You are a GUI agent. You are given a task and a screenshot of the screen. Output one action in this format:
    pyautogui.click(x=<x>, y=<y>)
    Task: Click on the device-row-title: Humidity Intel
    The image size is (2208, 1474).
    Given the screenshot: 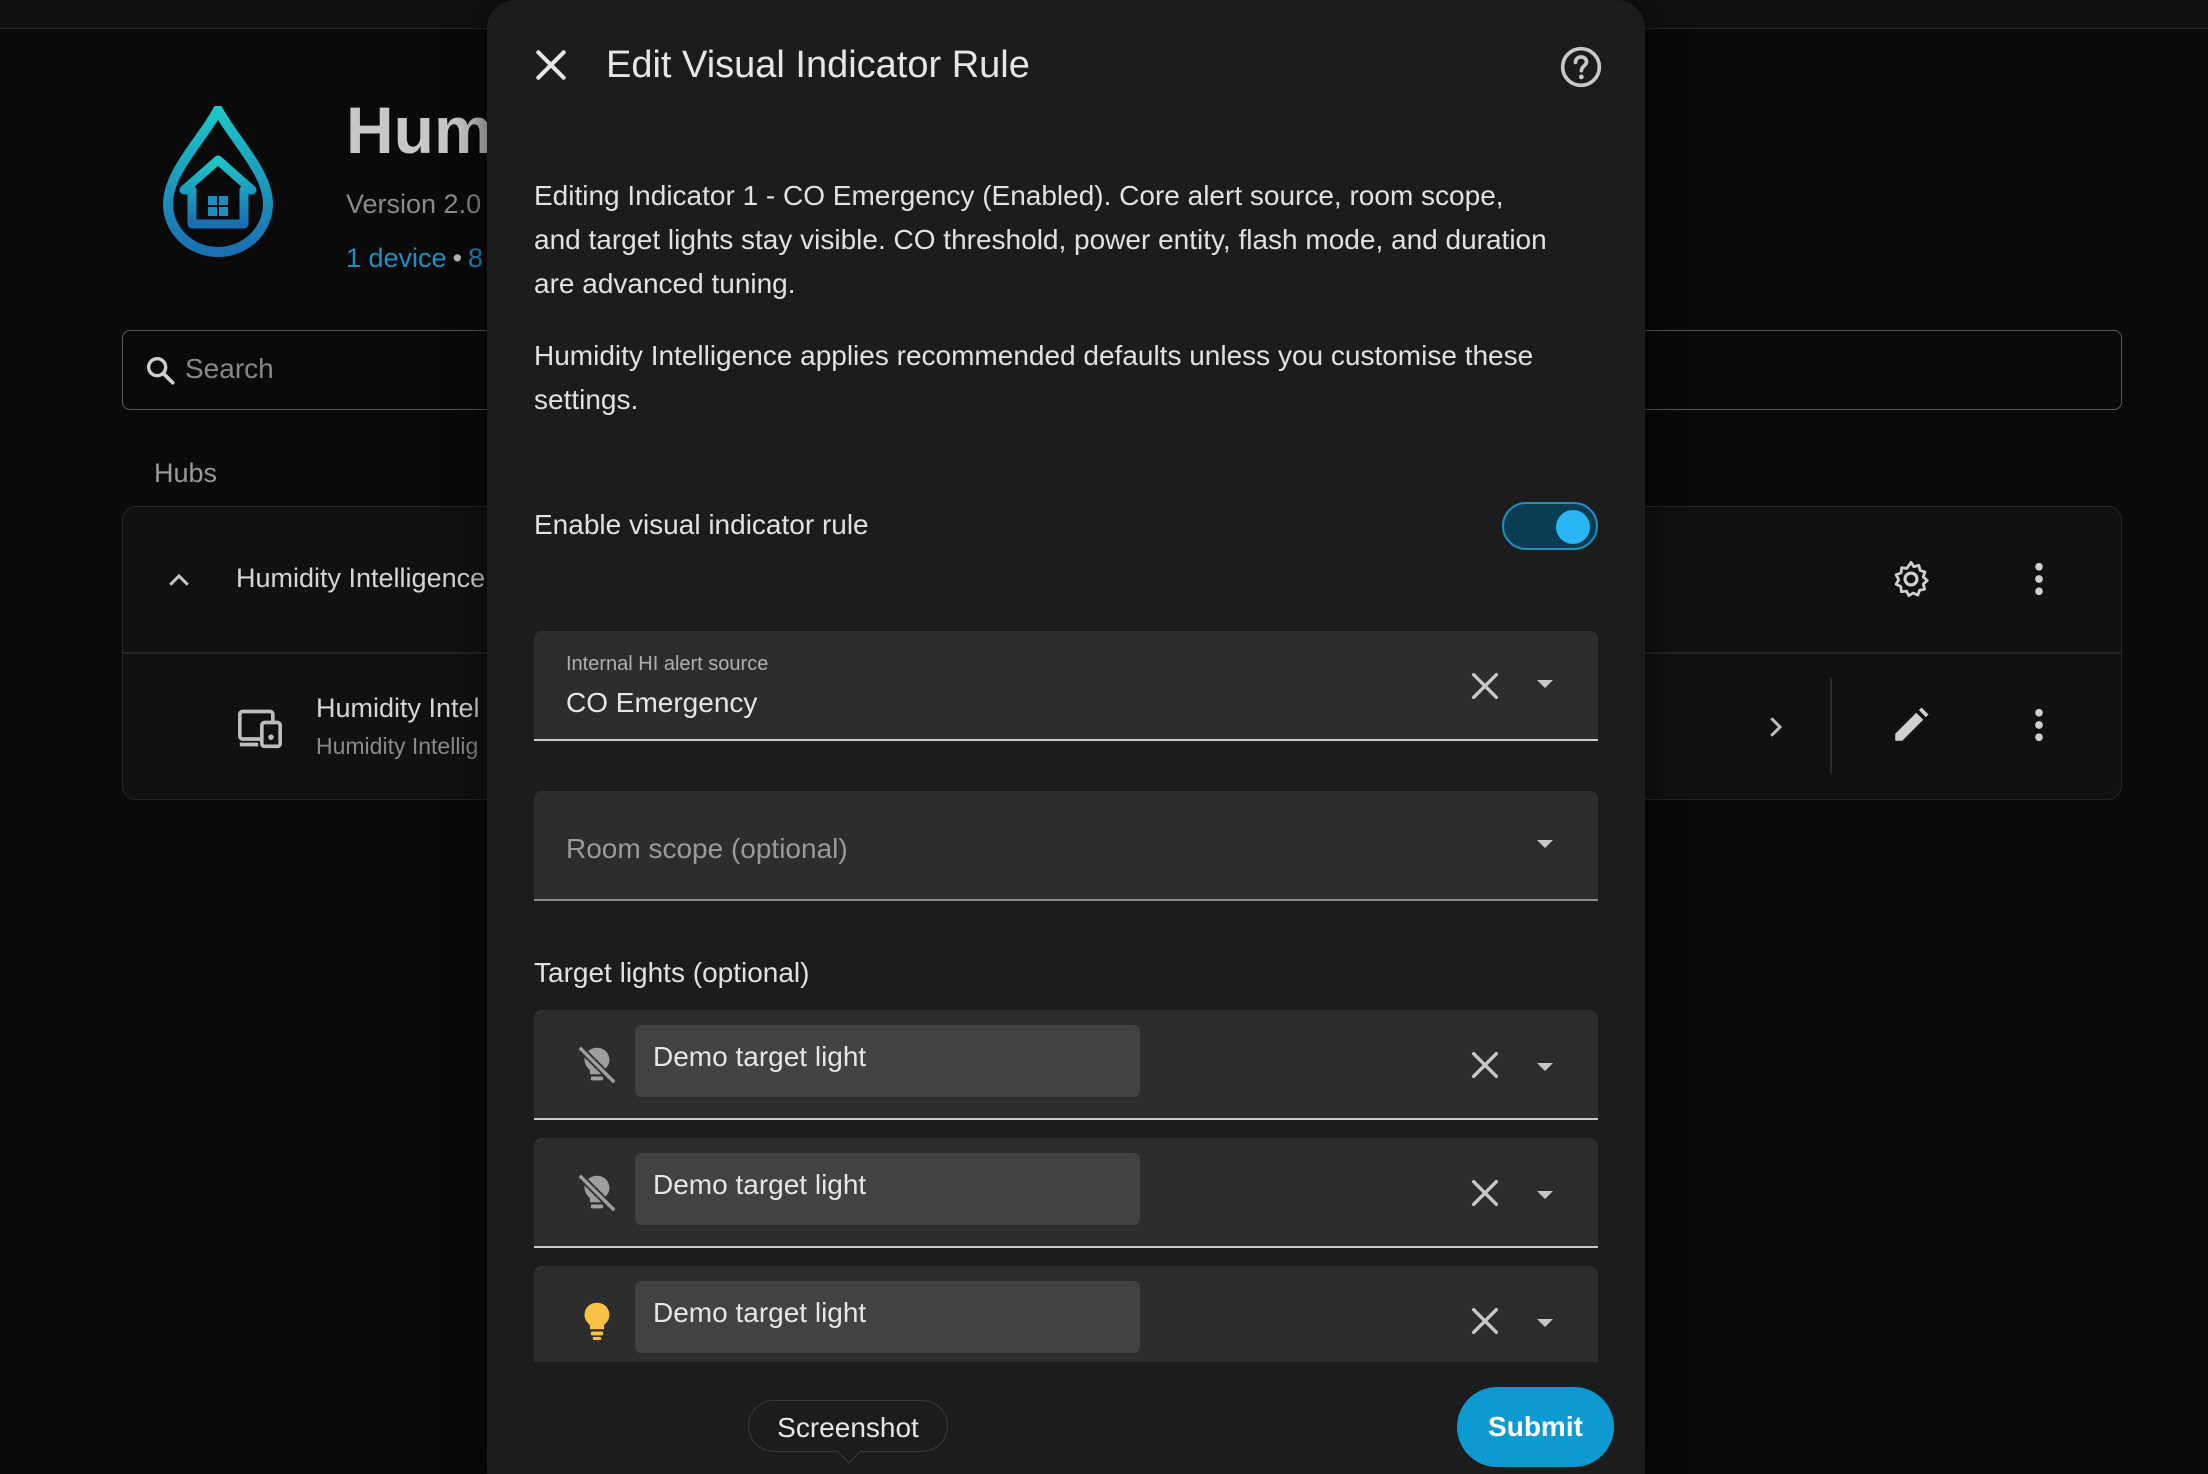 What is the action you would take?
    pyautogui.click(x=398, y=708)
    